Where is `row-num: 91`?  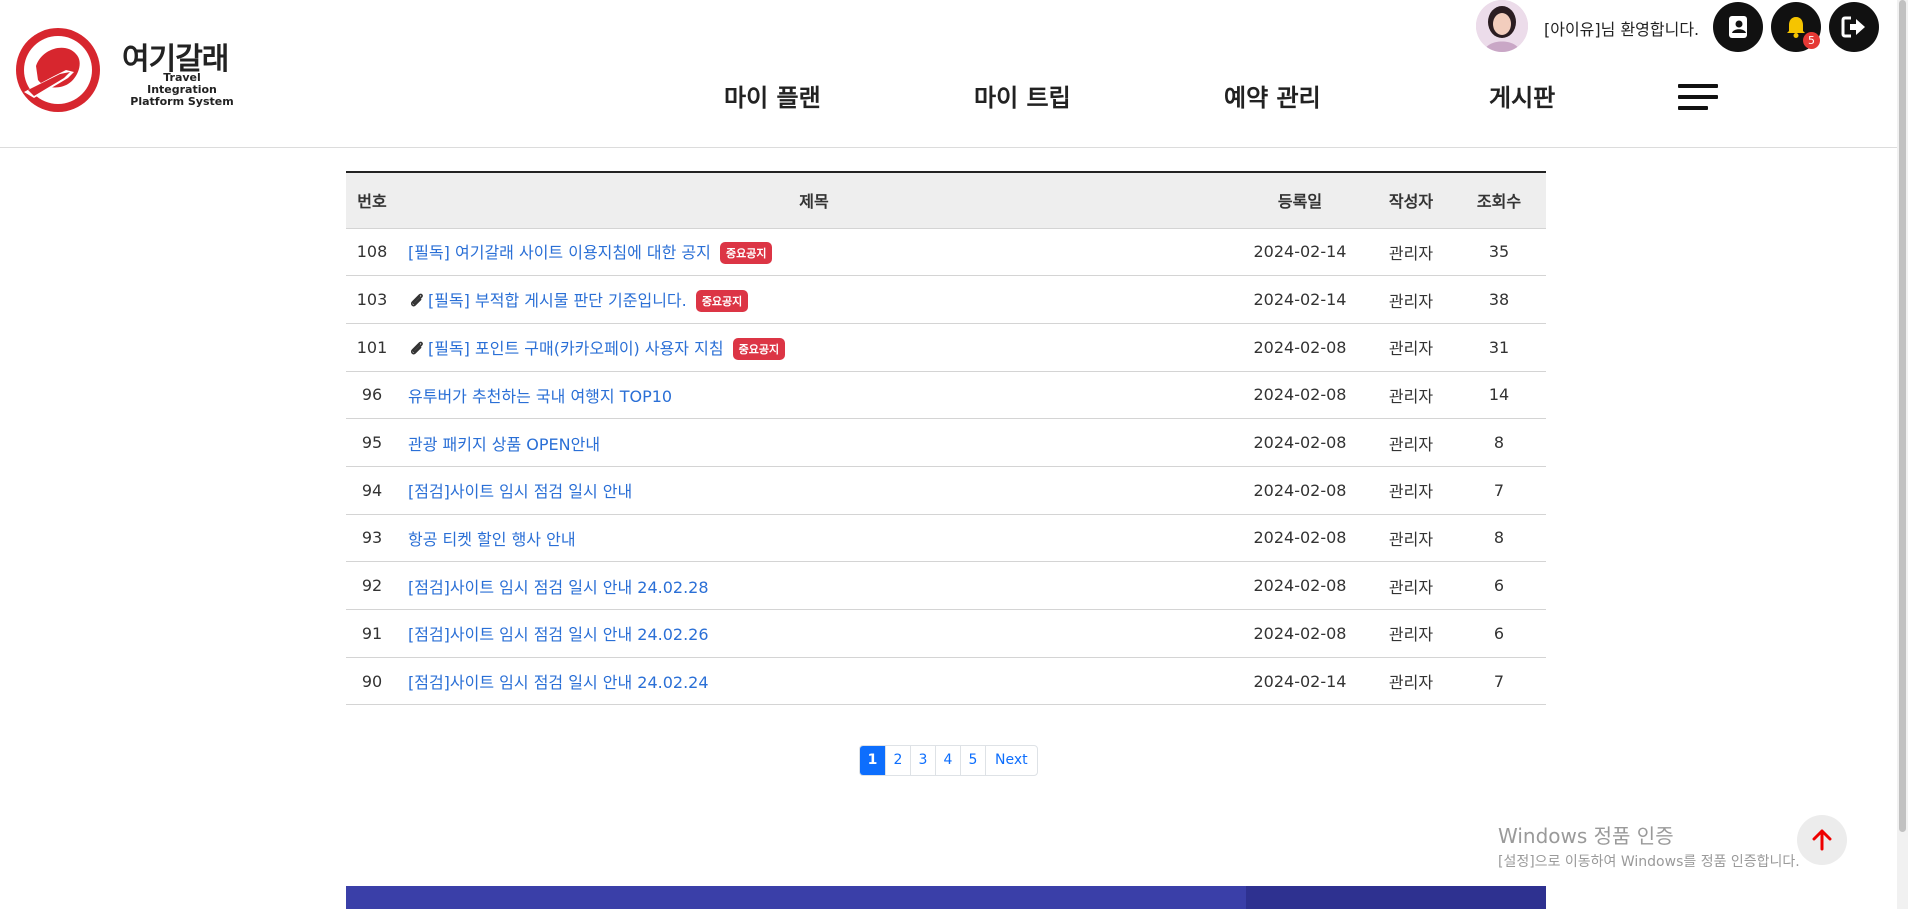 row-num: 91 is located at coordinates (372, 633).